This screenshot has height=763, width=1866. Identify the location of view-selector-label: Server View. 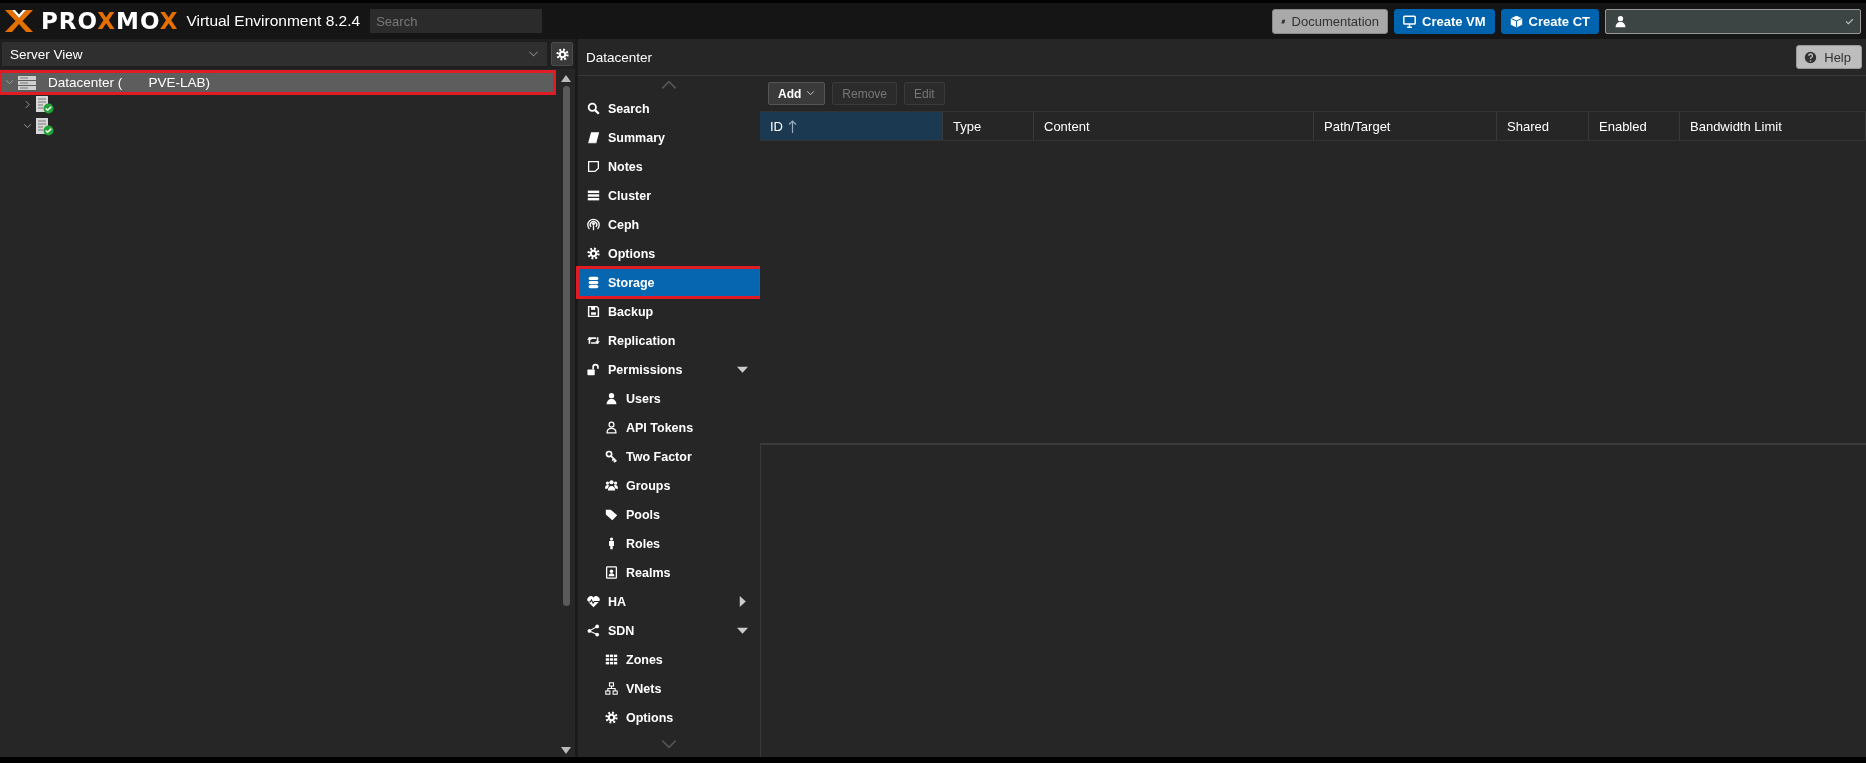
(46, 54).